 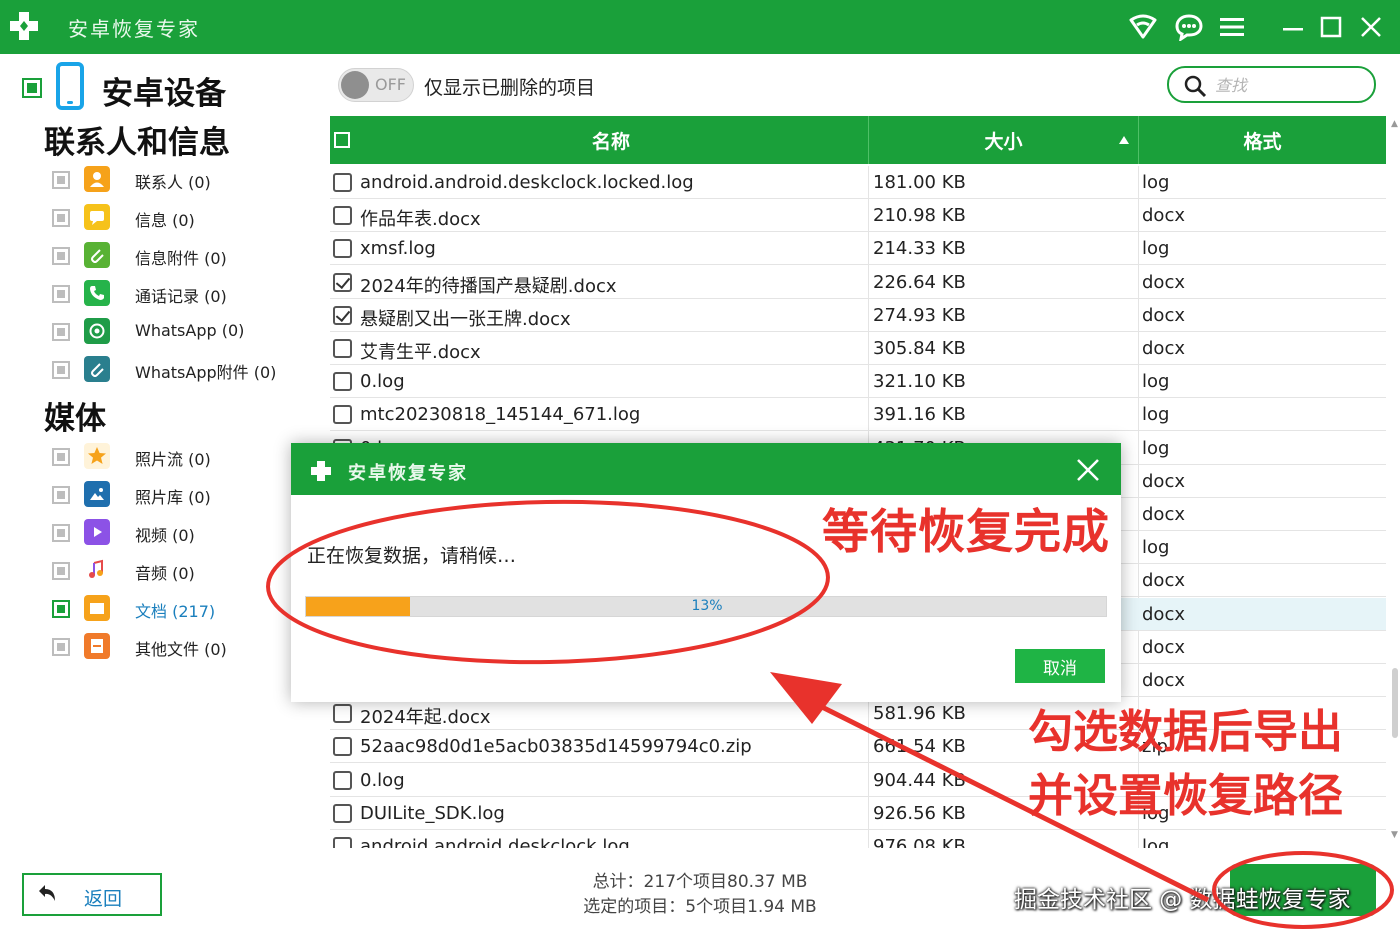 What do you see at coordinates (177, 571) in the screenshot?
I see `sidebar-item-audio: 音频 (0)` at bounding box center [177, 571].